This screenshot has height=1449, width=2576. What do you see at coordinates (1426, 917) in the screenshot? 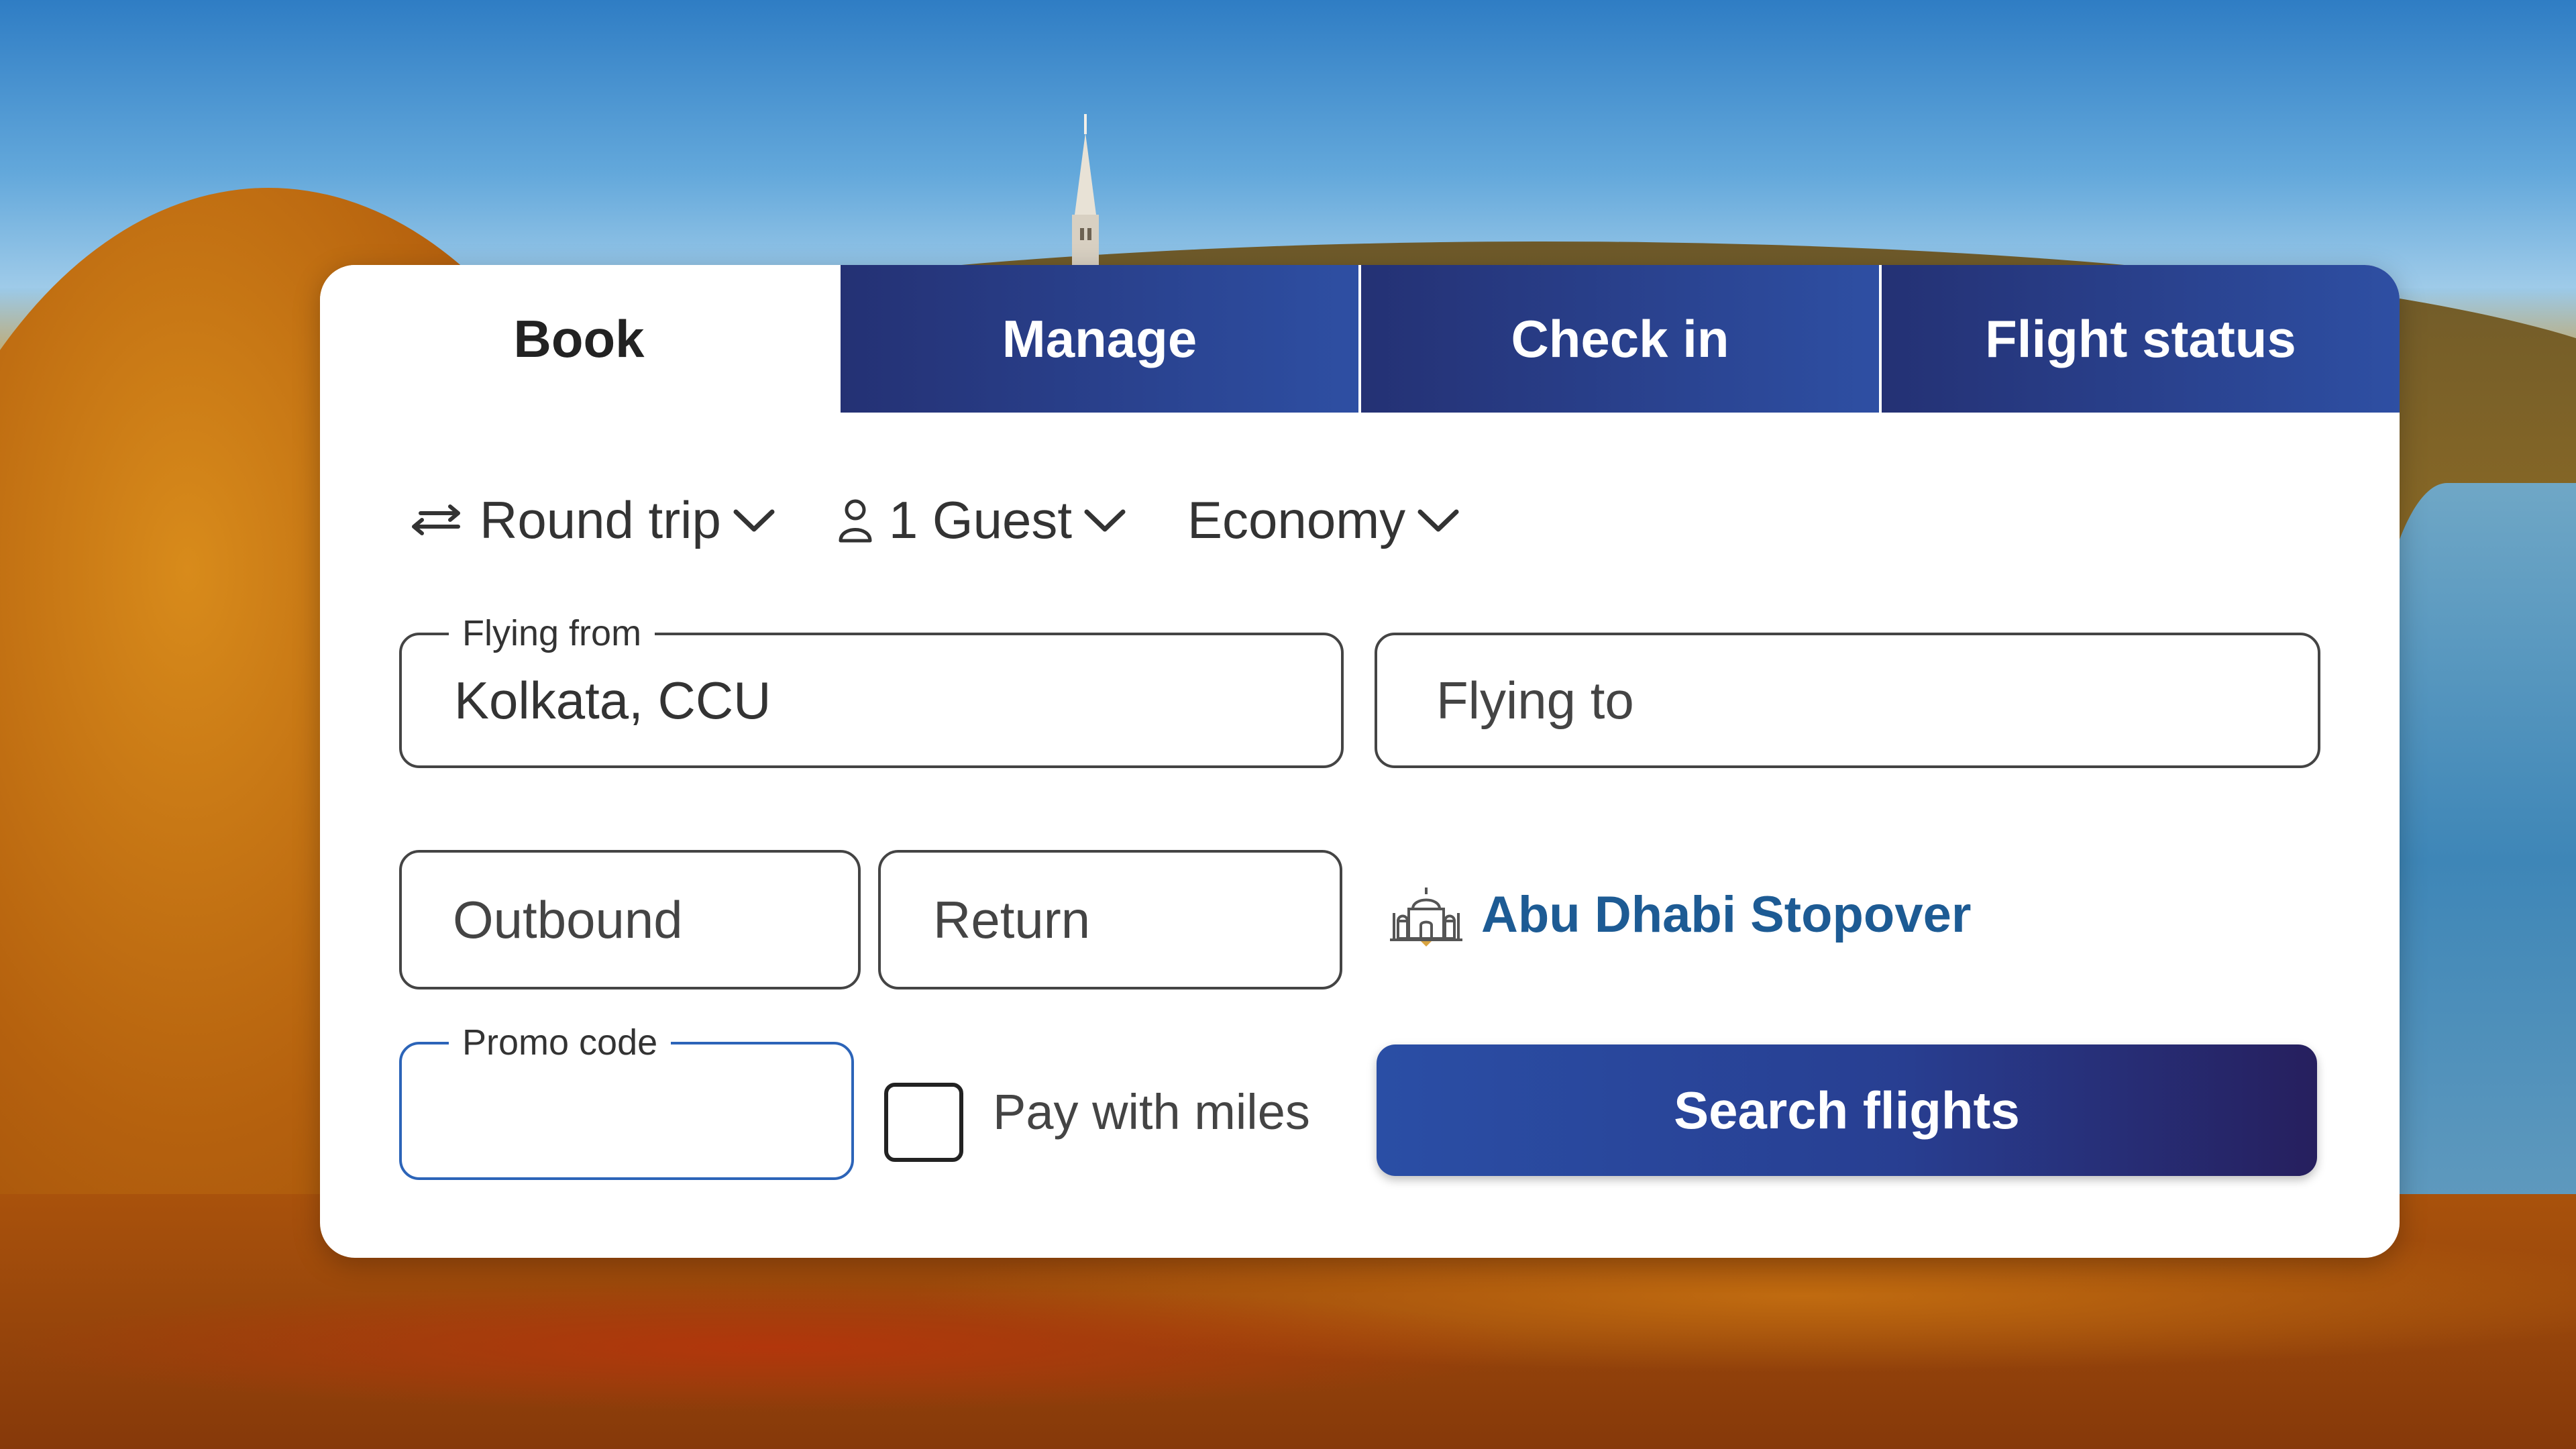
I see `mosque-icon` at bounding box center [1426, 917].